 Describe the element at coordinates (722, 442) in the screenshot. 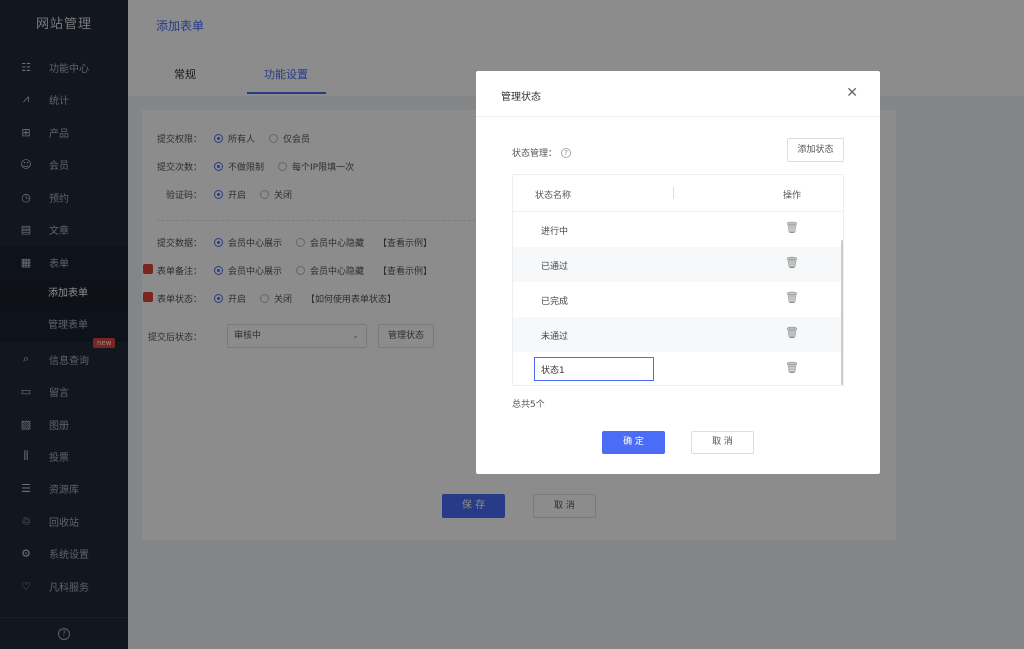

I see `dialog-cancel-button: 取 消` at that location.